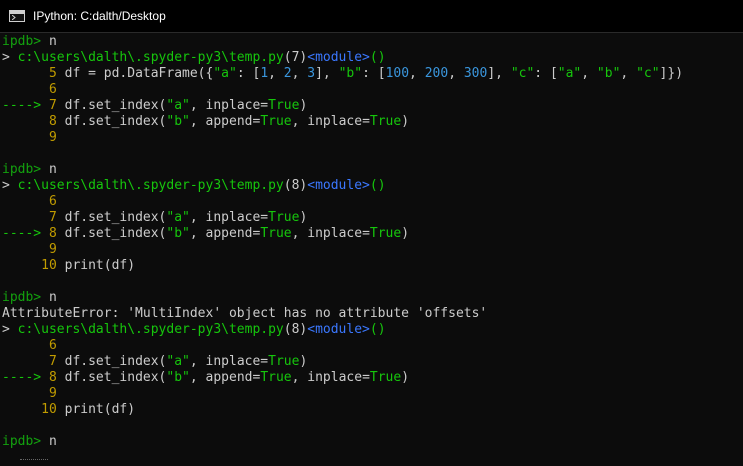  Describe the element at coordinates (295, 57) in the screenshot. I see `terminal-text: (7)` at that location.